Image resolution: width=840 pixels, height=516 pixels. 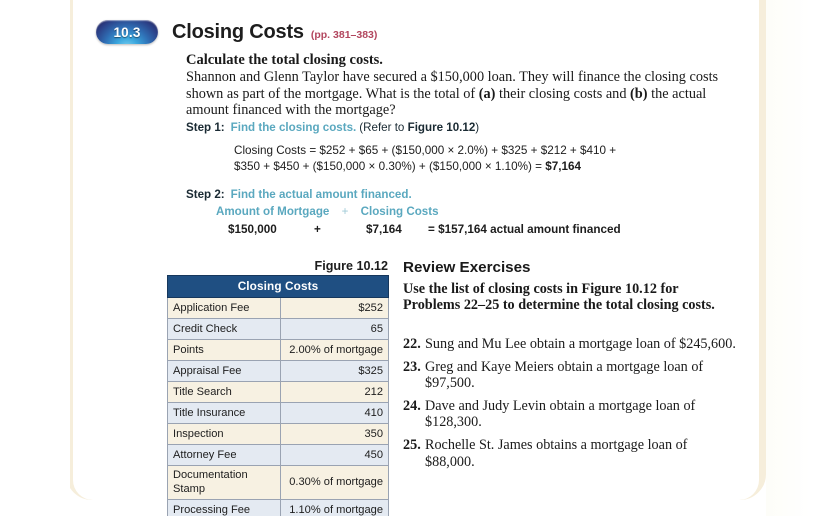 I want to click on step-1-ref-prefix: (Refer to, so click(x=383, y=127).